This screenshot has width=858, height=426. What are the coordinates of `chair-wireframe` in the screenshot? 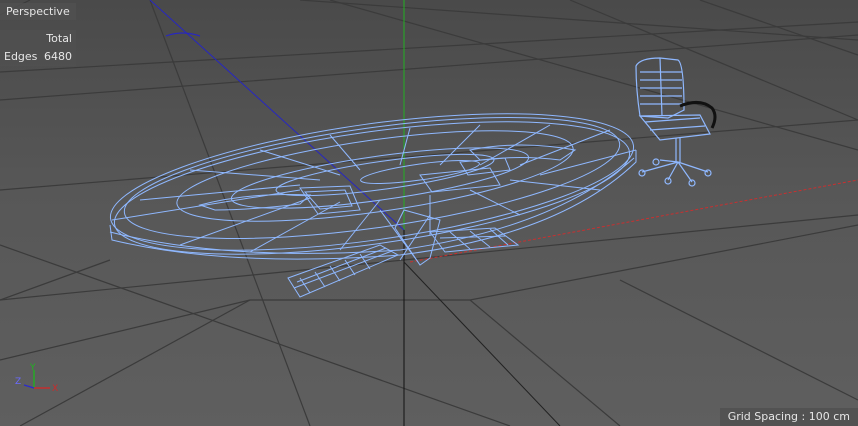 It's located at (673, 122).